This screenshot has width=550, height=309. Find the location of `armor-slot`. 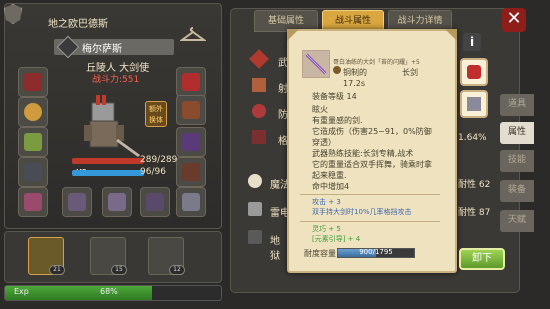

armor-slot is located at coordinates (33, 172).